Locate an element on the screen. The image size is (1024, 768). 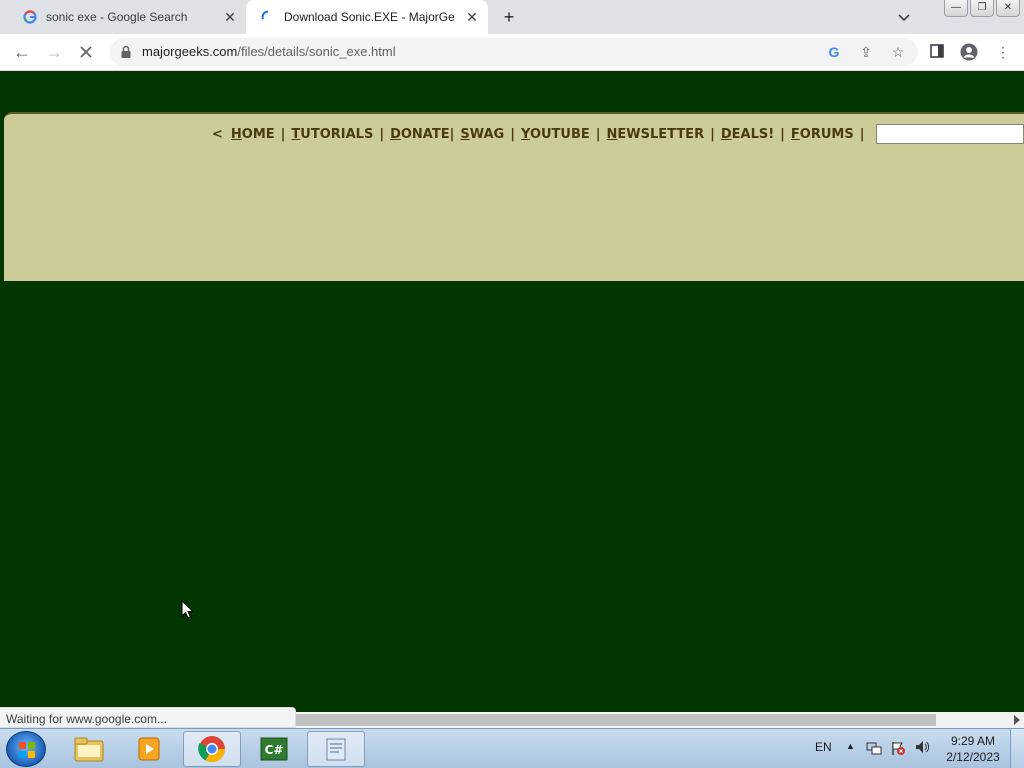
start-button is located at coordinates (26, 749).